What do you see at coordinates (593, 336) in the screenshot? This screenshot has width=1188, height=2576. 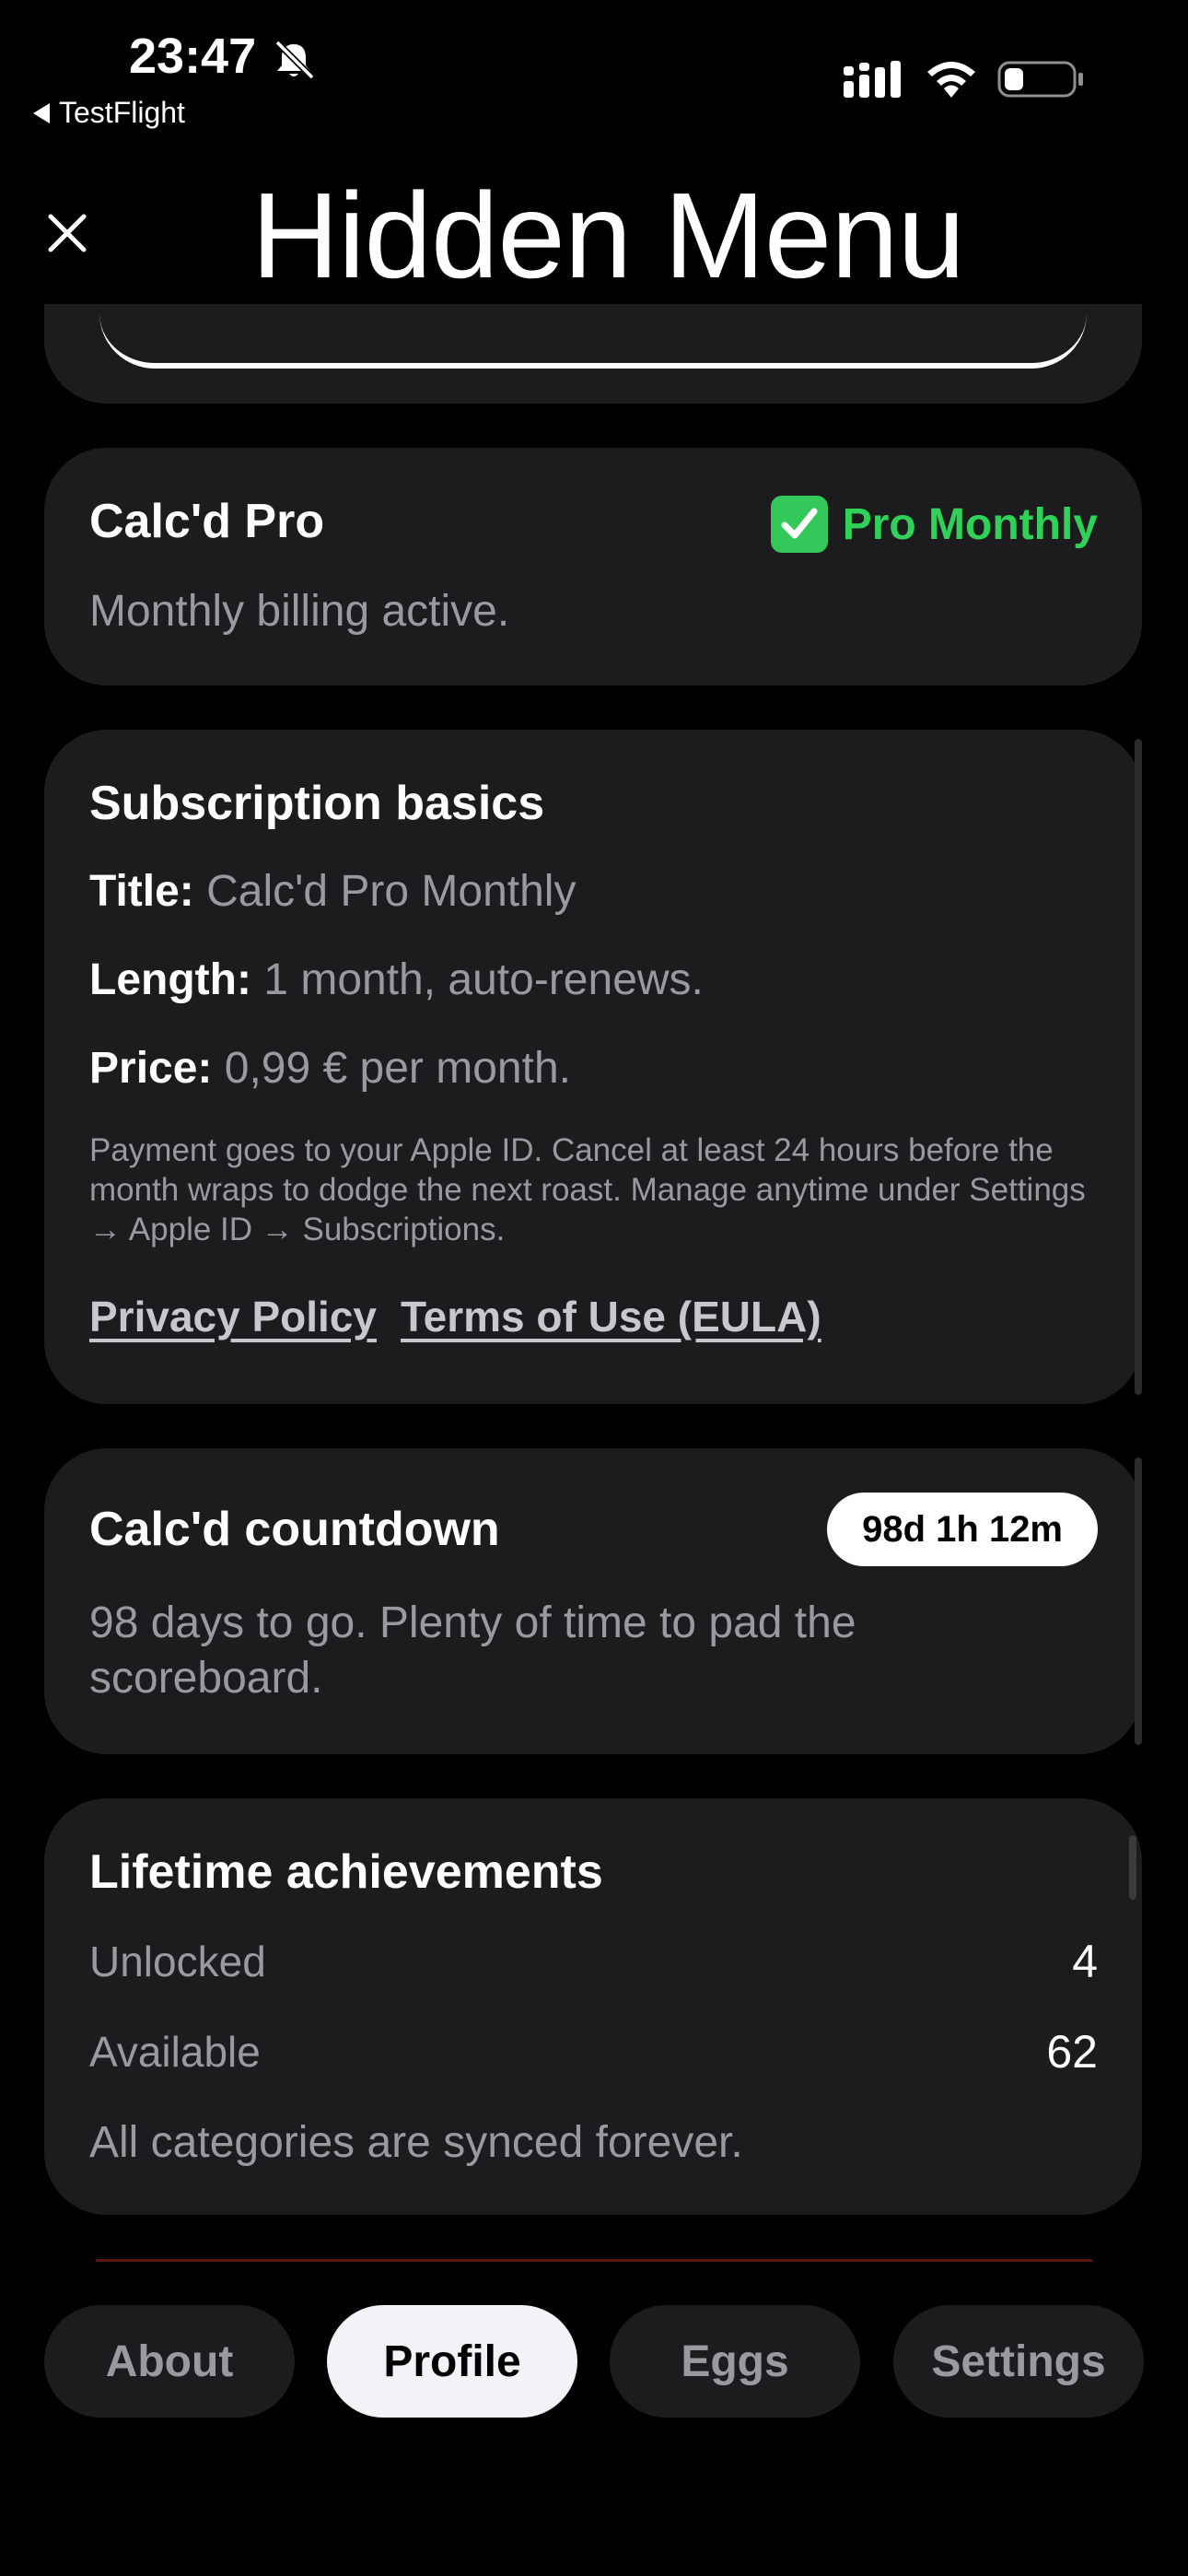 I see `previous-card-button-edge` at bounding box center [593, 336].